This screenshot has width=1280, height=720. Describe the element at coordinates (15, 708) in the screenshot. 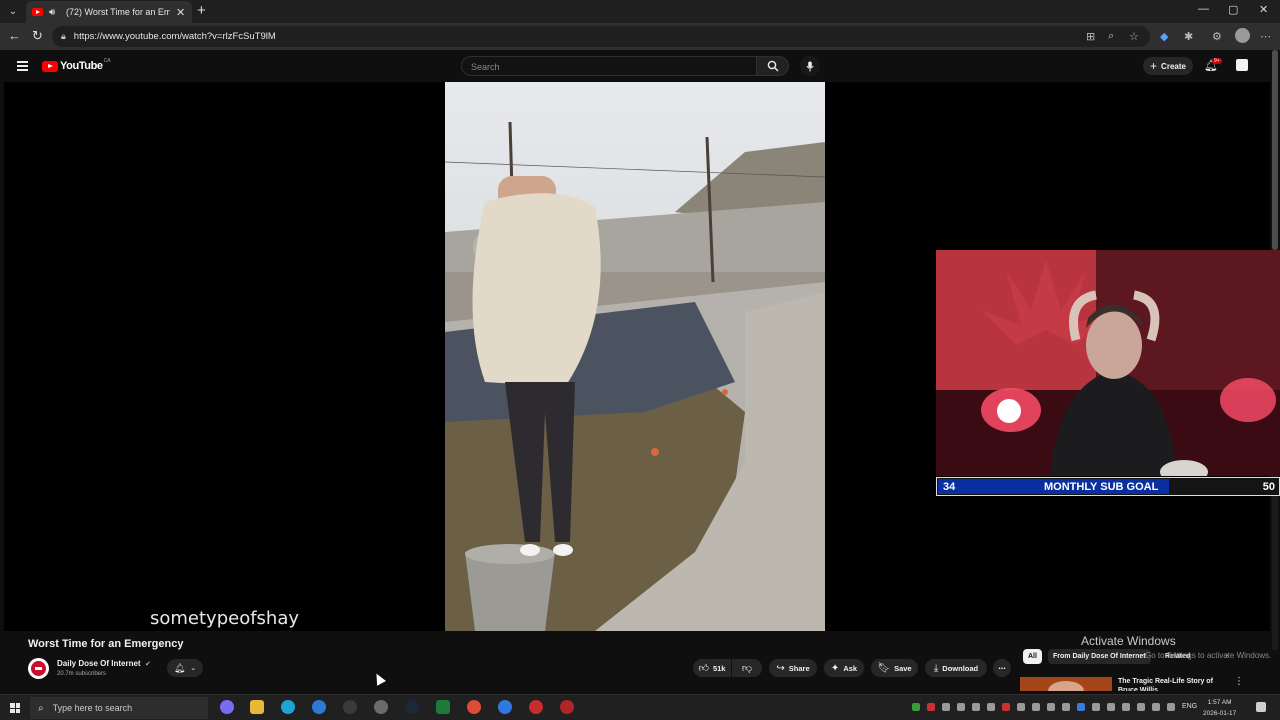

I see `windows-start-icon` at that location.